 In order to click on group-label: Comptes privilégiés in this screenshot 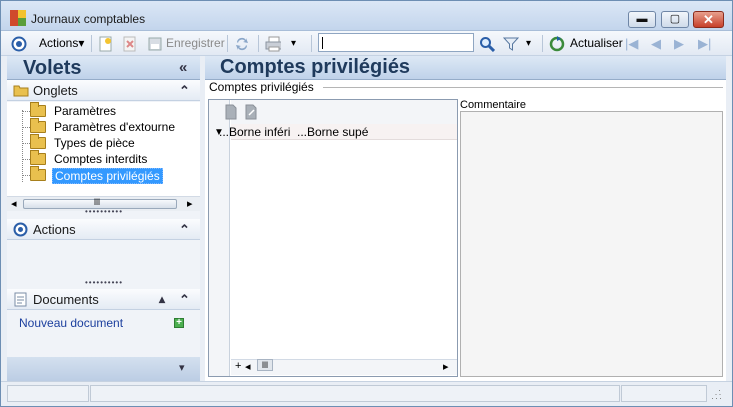, I will do `click(262, 87)`.